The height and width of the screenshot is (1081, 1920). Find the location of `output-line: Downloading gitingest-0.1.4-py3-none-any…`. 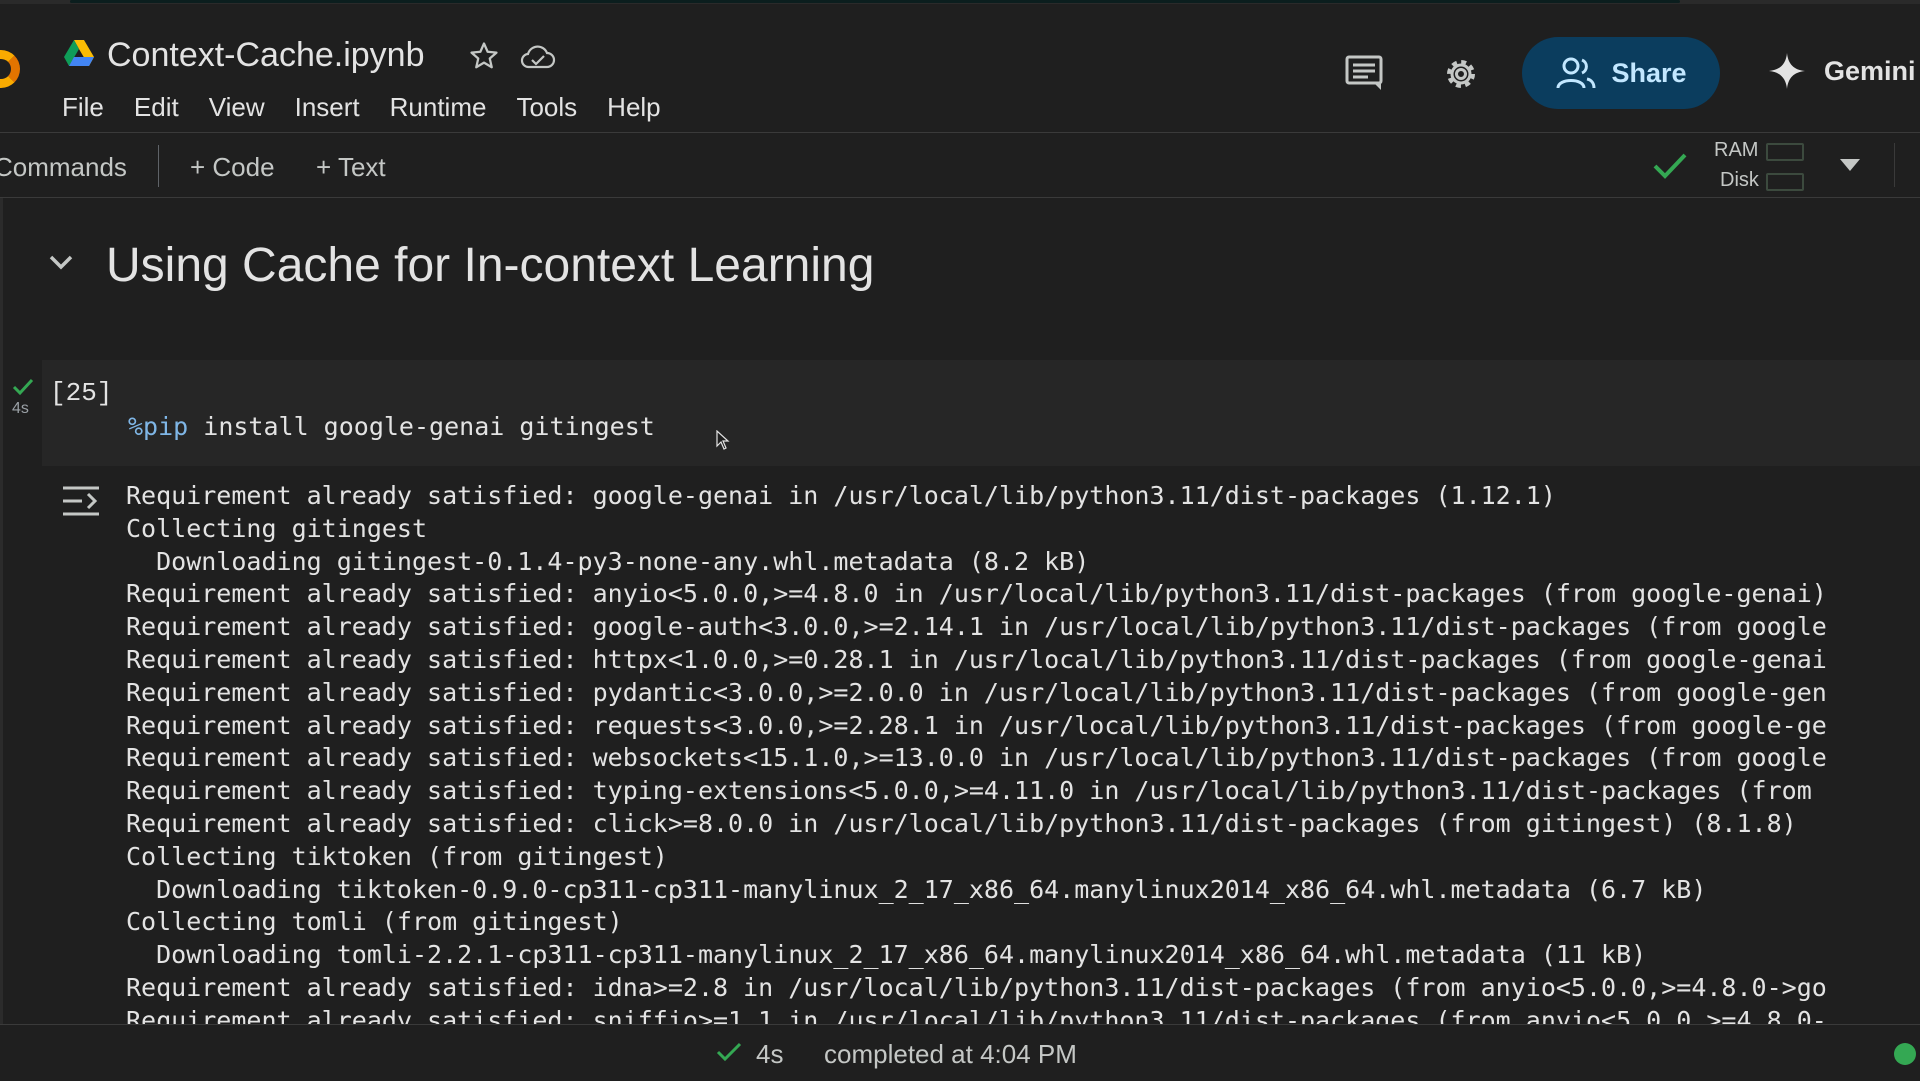

output-line: Downloading gitingest-0.1.4-py3-none-any… is located at coordinates (608, 561).